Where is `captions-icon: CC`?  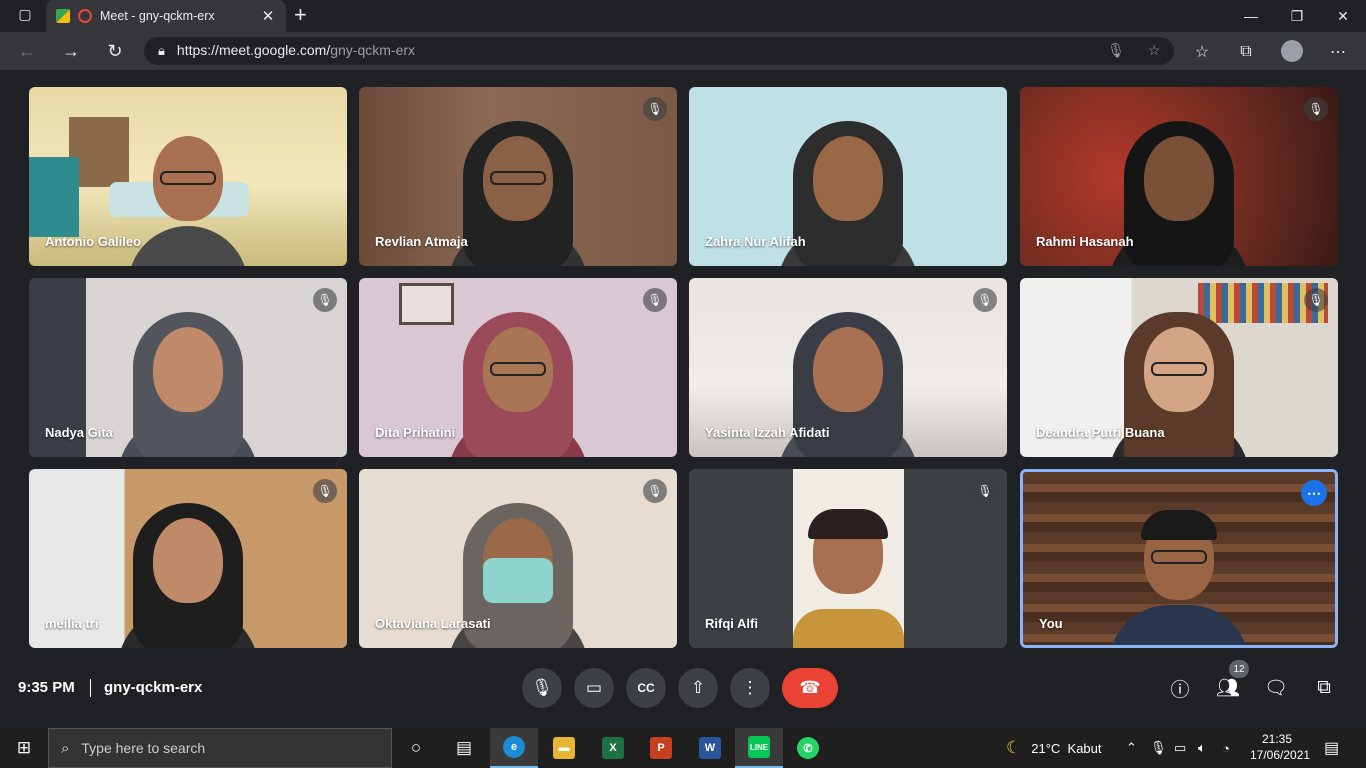 captions-icon: CC is located at coordinates (646, 688).